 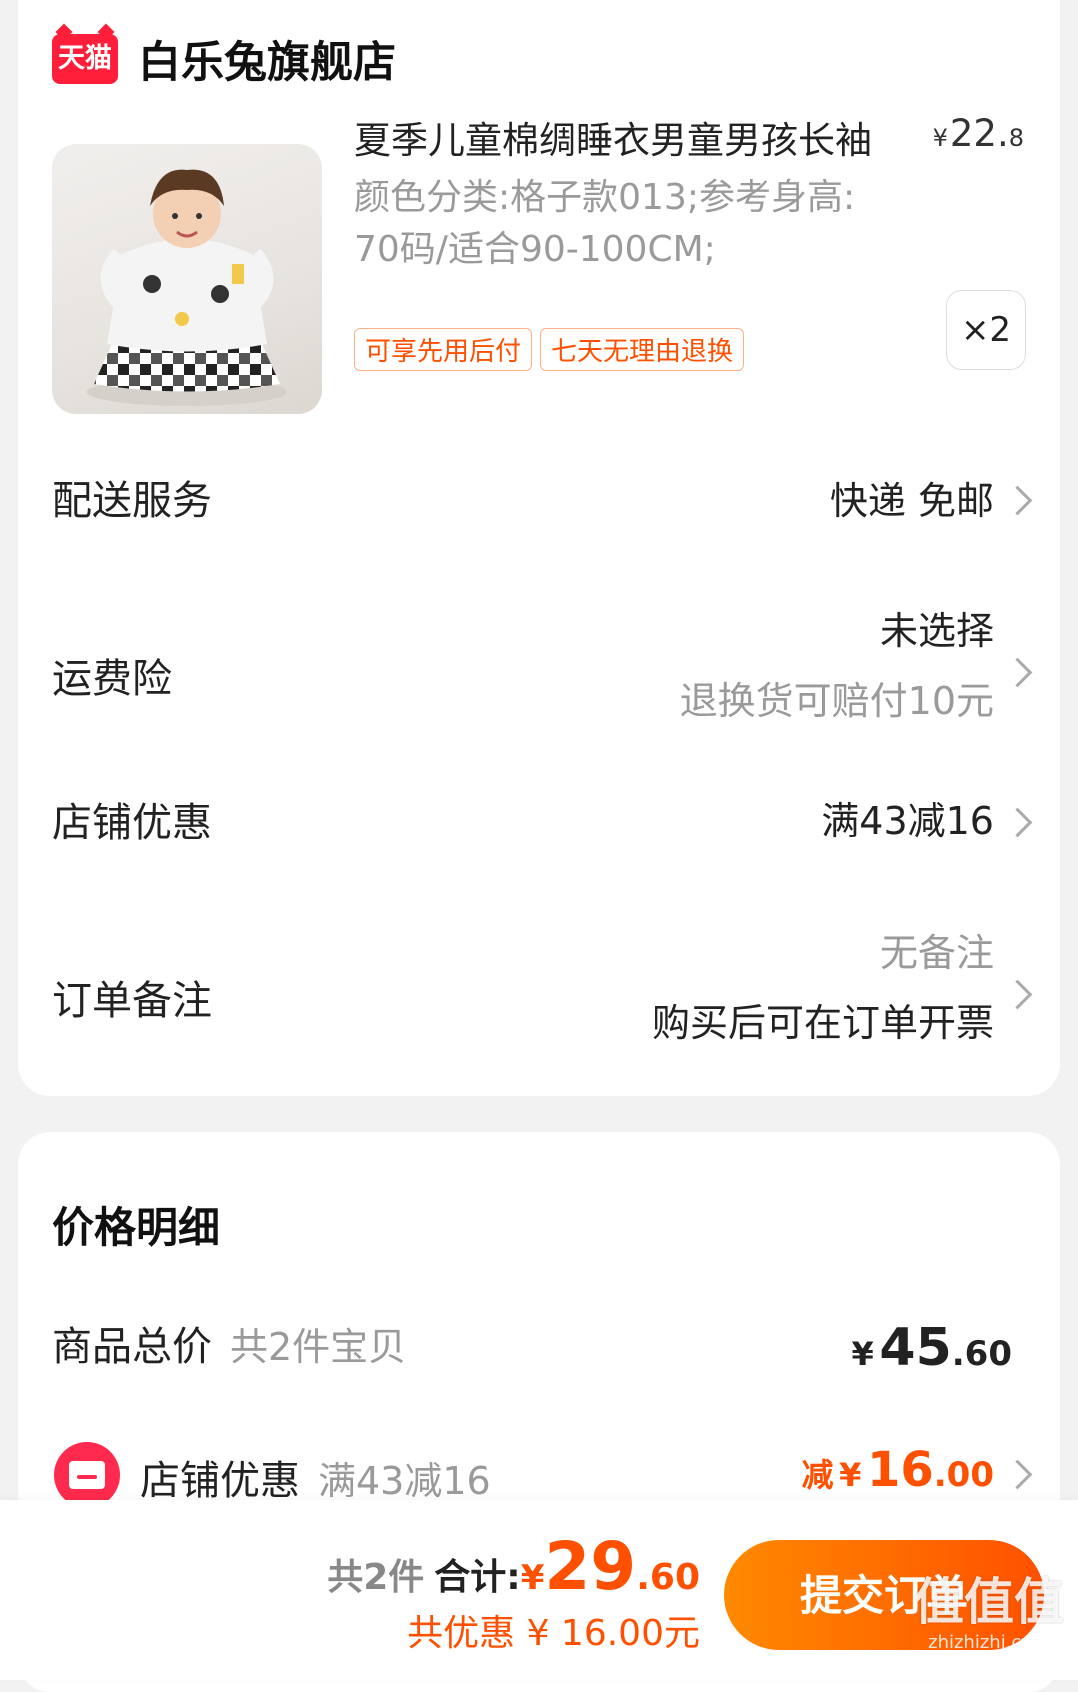 I want to click on insurance-value: 未选择, so click(x=936, y=631).